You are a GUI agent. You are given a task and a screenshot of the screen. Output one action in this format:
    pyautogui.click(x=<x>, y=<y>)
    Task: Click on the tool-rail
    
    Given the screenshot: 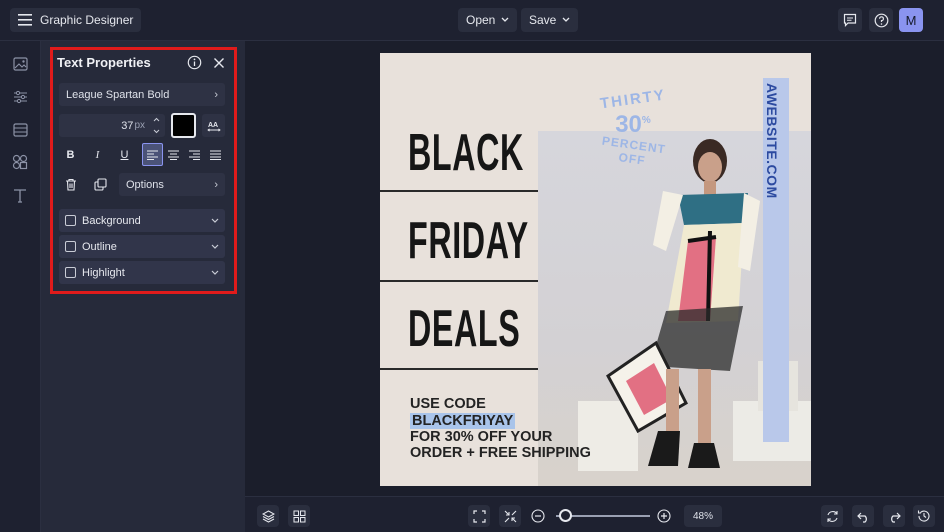 What is the action you would take?
    pyautogui.click(x=20, y=286)
    